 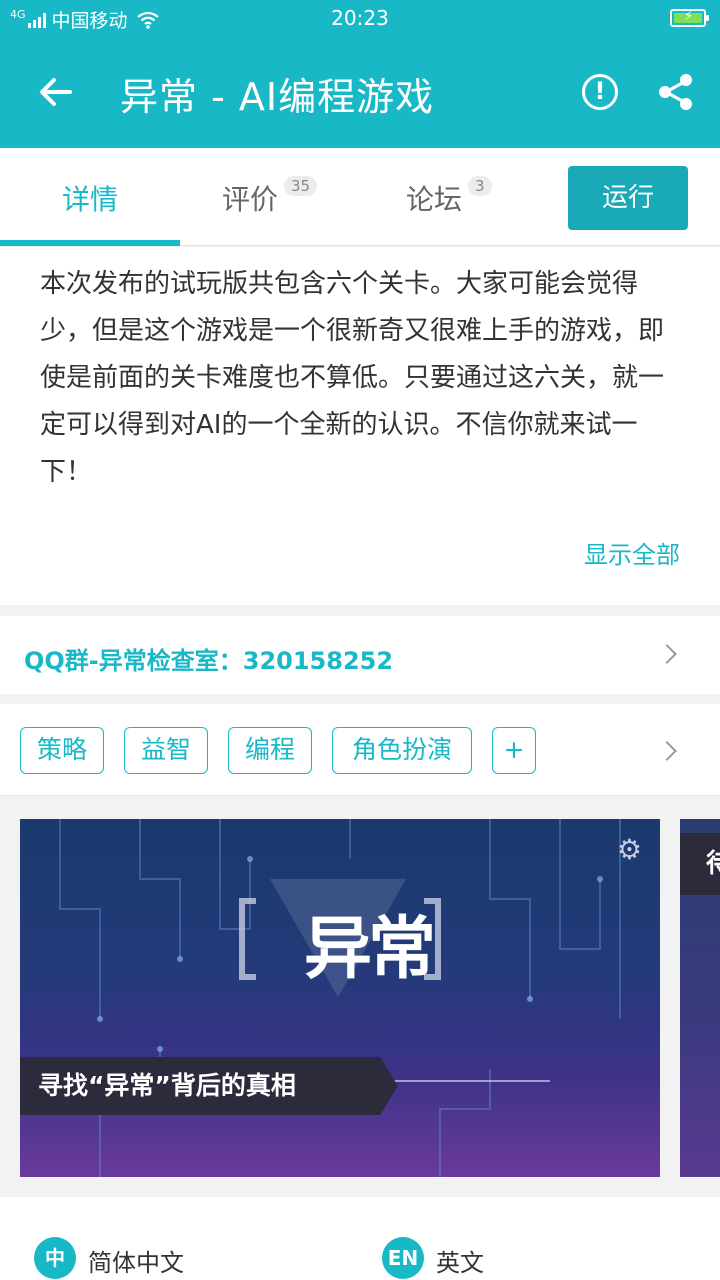 I want to click on tag-programming: 编程, so click(x=270, y=750).